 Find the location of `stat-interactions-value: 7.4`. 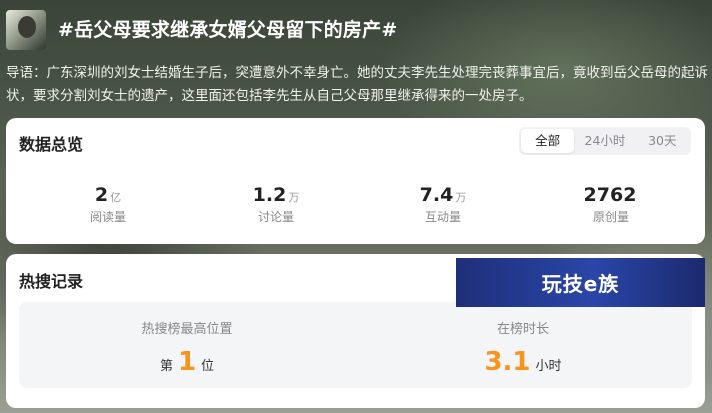

stat-interactions-value: 7.4 is located at coordinates (436, 195).